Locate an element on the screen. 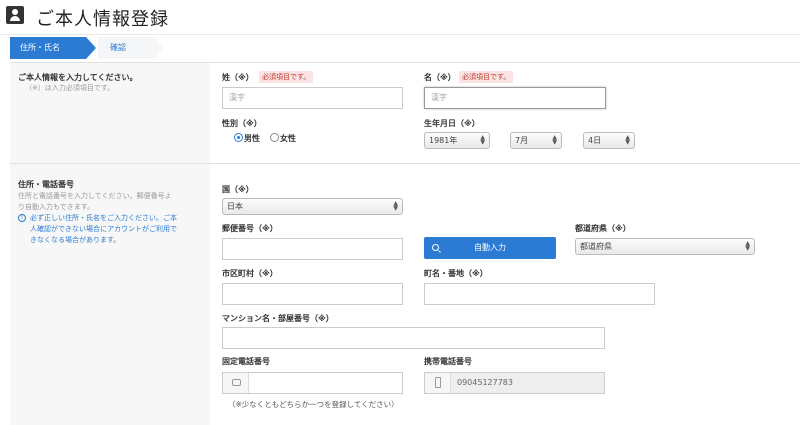 The width and height of the screenshot is (800, 425). mobile-value: 09045127783 is located at coordinates (485, 382).